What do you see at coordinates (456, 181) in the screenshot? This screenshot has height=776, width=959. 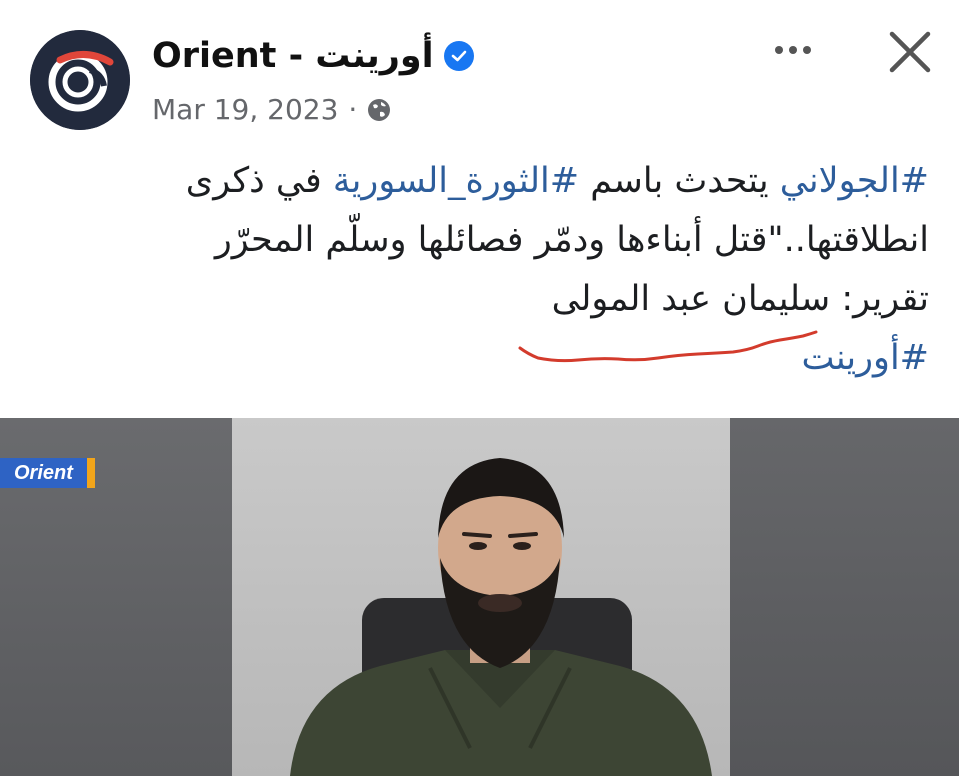 I see `hashtag-link: #الثورة_السورية` at bounding box center [456, 181].